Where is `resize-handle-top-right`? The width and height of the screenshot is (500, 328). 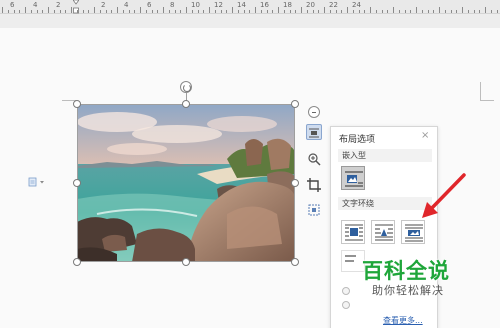 resize-handle-top-right is located at coordinates (295, 104).